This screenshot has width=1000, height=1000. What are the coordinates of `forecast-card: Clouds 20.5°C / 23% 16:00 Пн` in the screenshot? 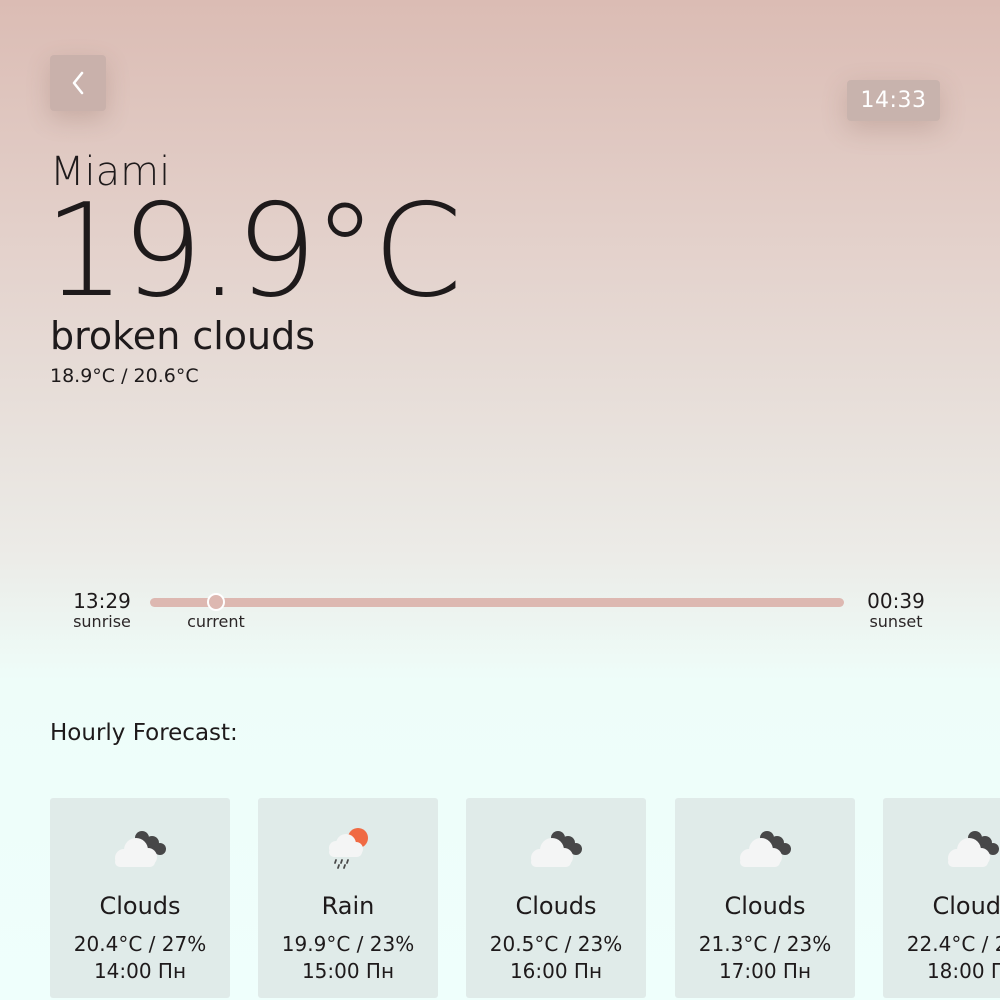 It's located at (556, 898).